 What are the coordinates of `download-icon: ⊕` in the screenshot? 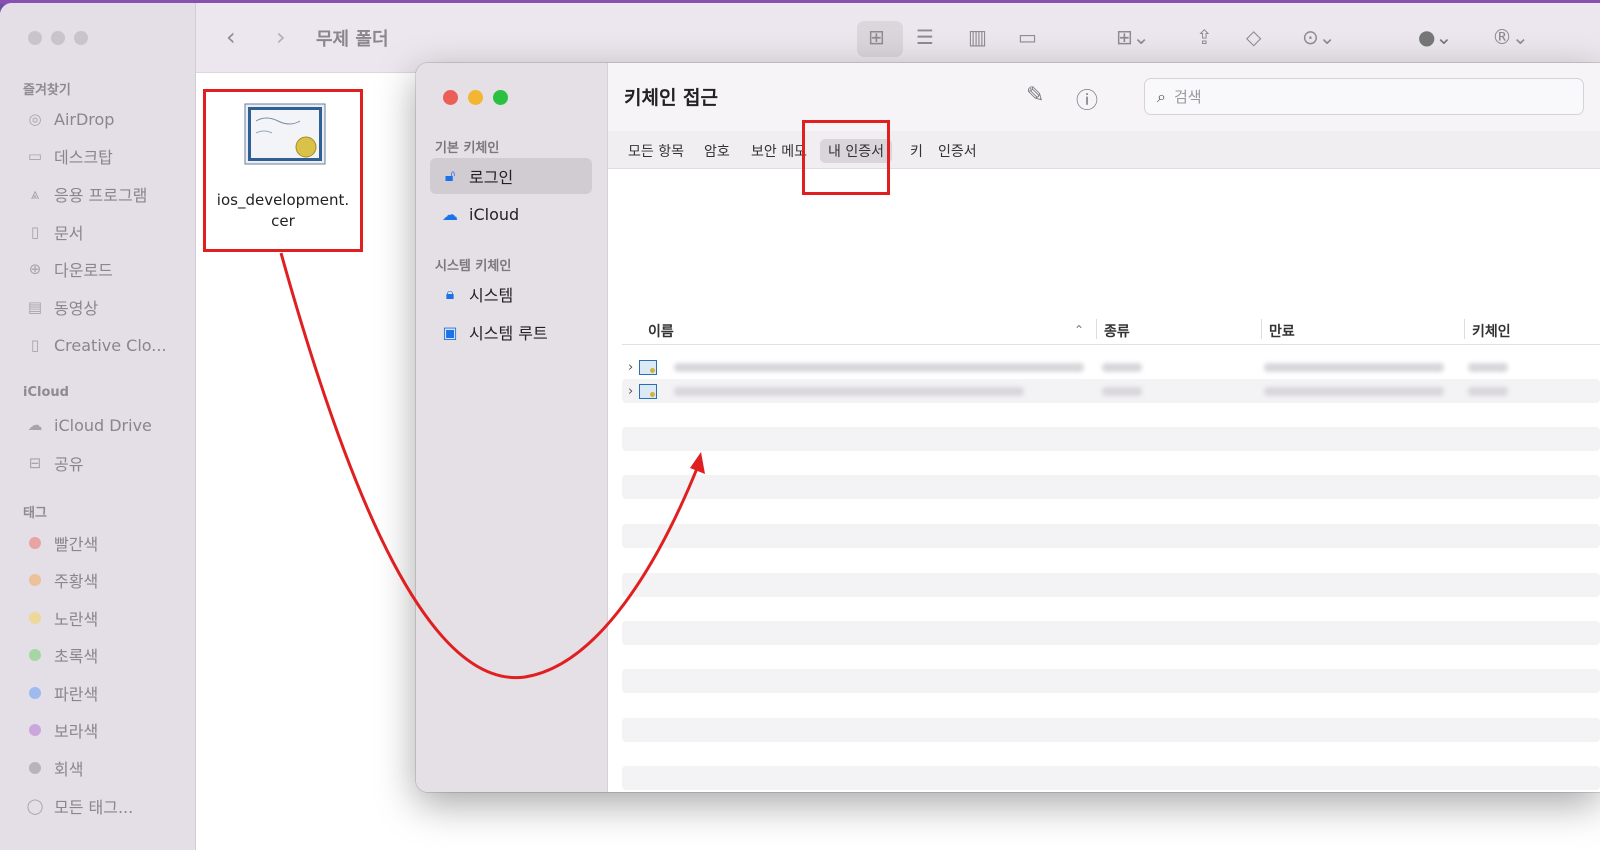 It's located at (35, 269).